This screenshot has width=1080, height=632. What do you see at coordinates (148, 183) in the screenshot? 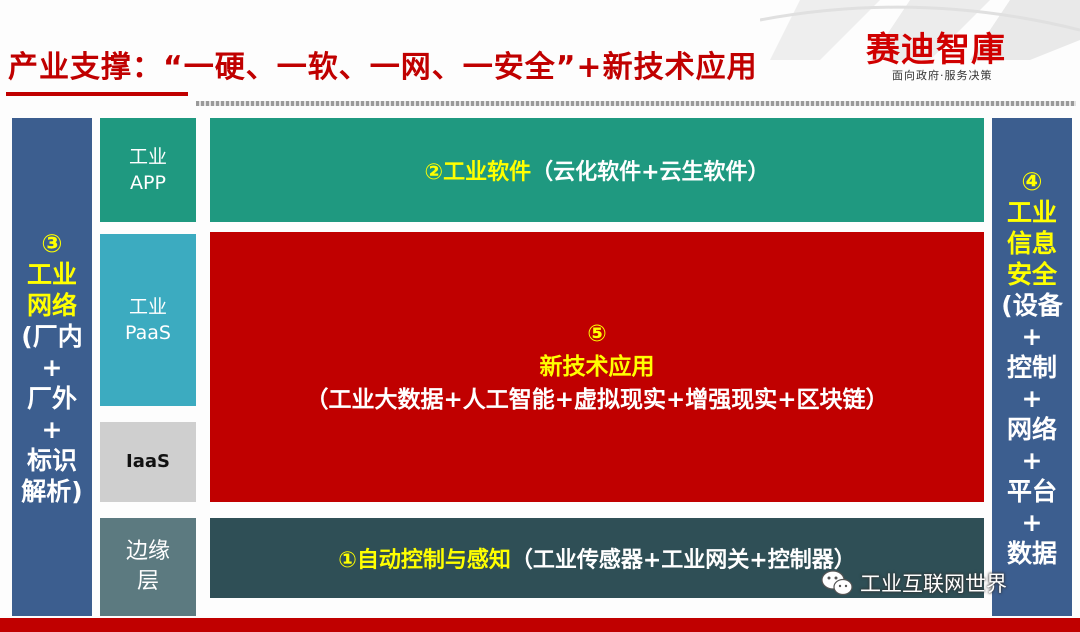
I see `stack-app-line: APP` at bounding box center [148, 183].